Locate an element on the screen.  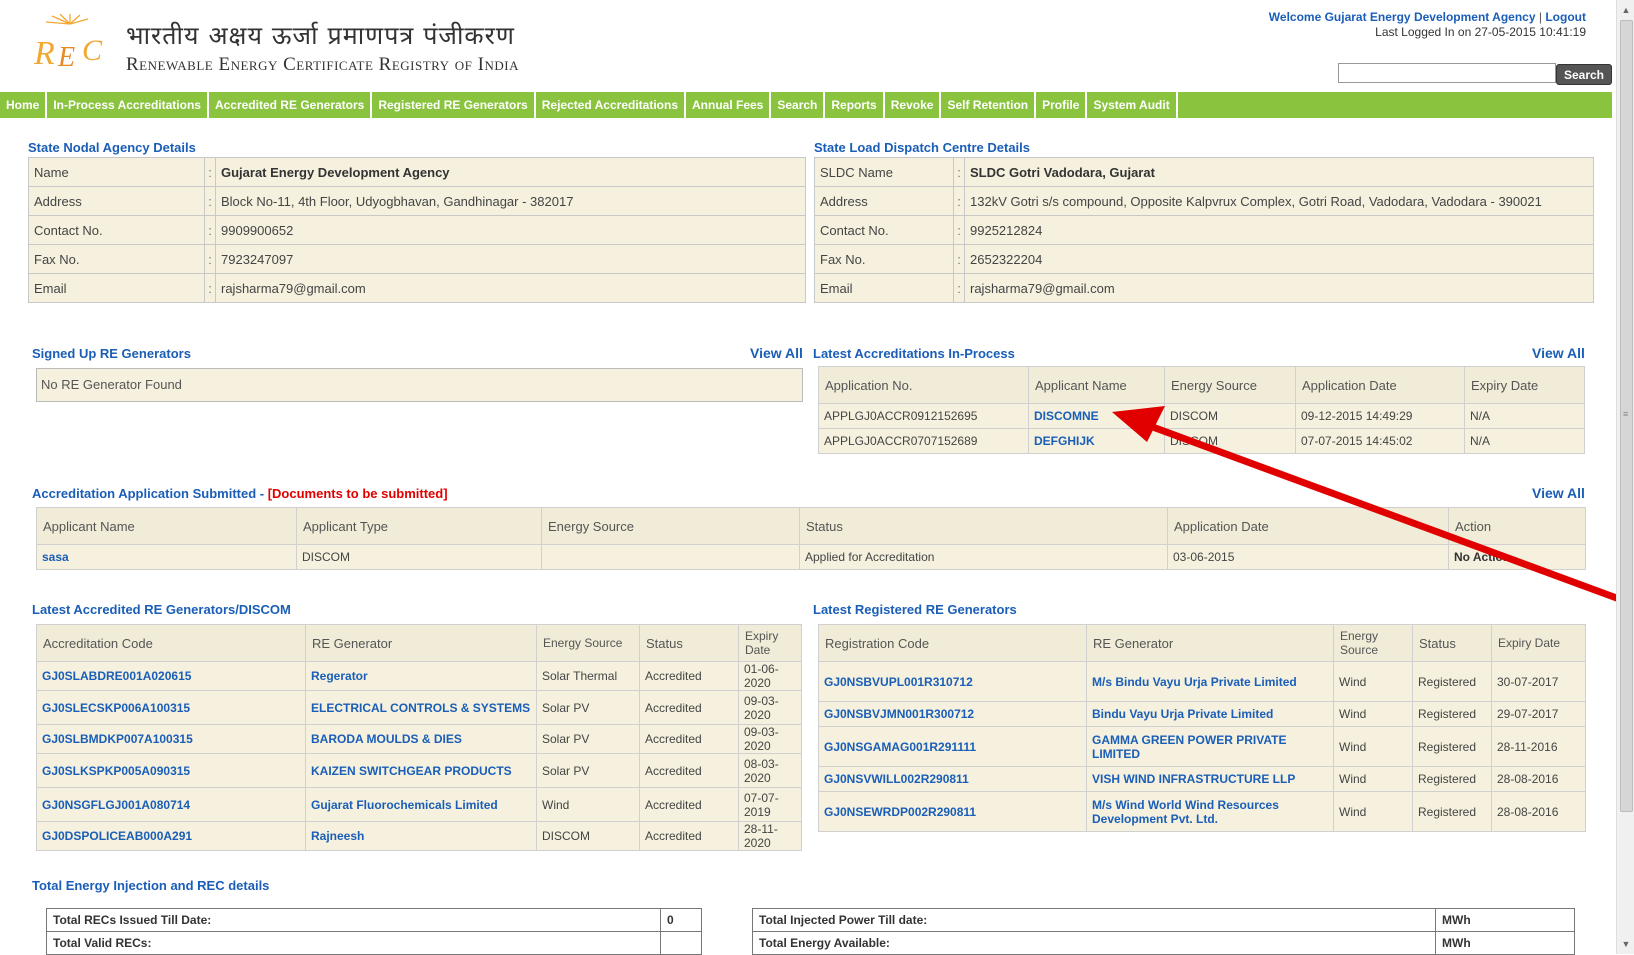
nav-revoke: Revoke is located at coordinates (913, 105).